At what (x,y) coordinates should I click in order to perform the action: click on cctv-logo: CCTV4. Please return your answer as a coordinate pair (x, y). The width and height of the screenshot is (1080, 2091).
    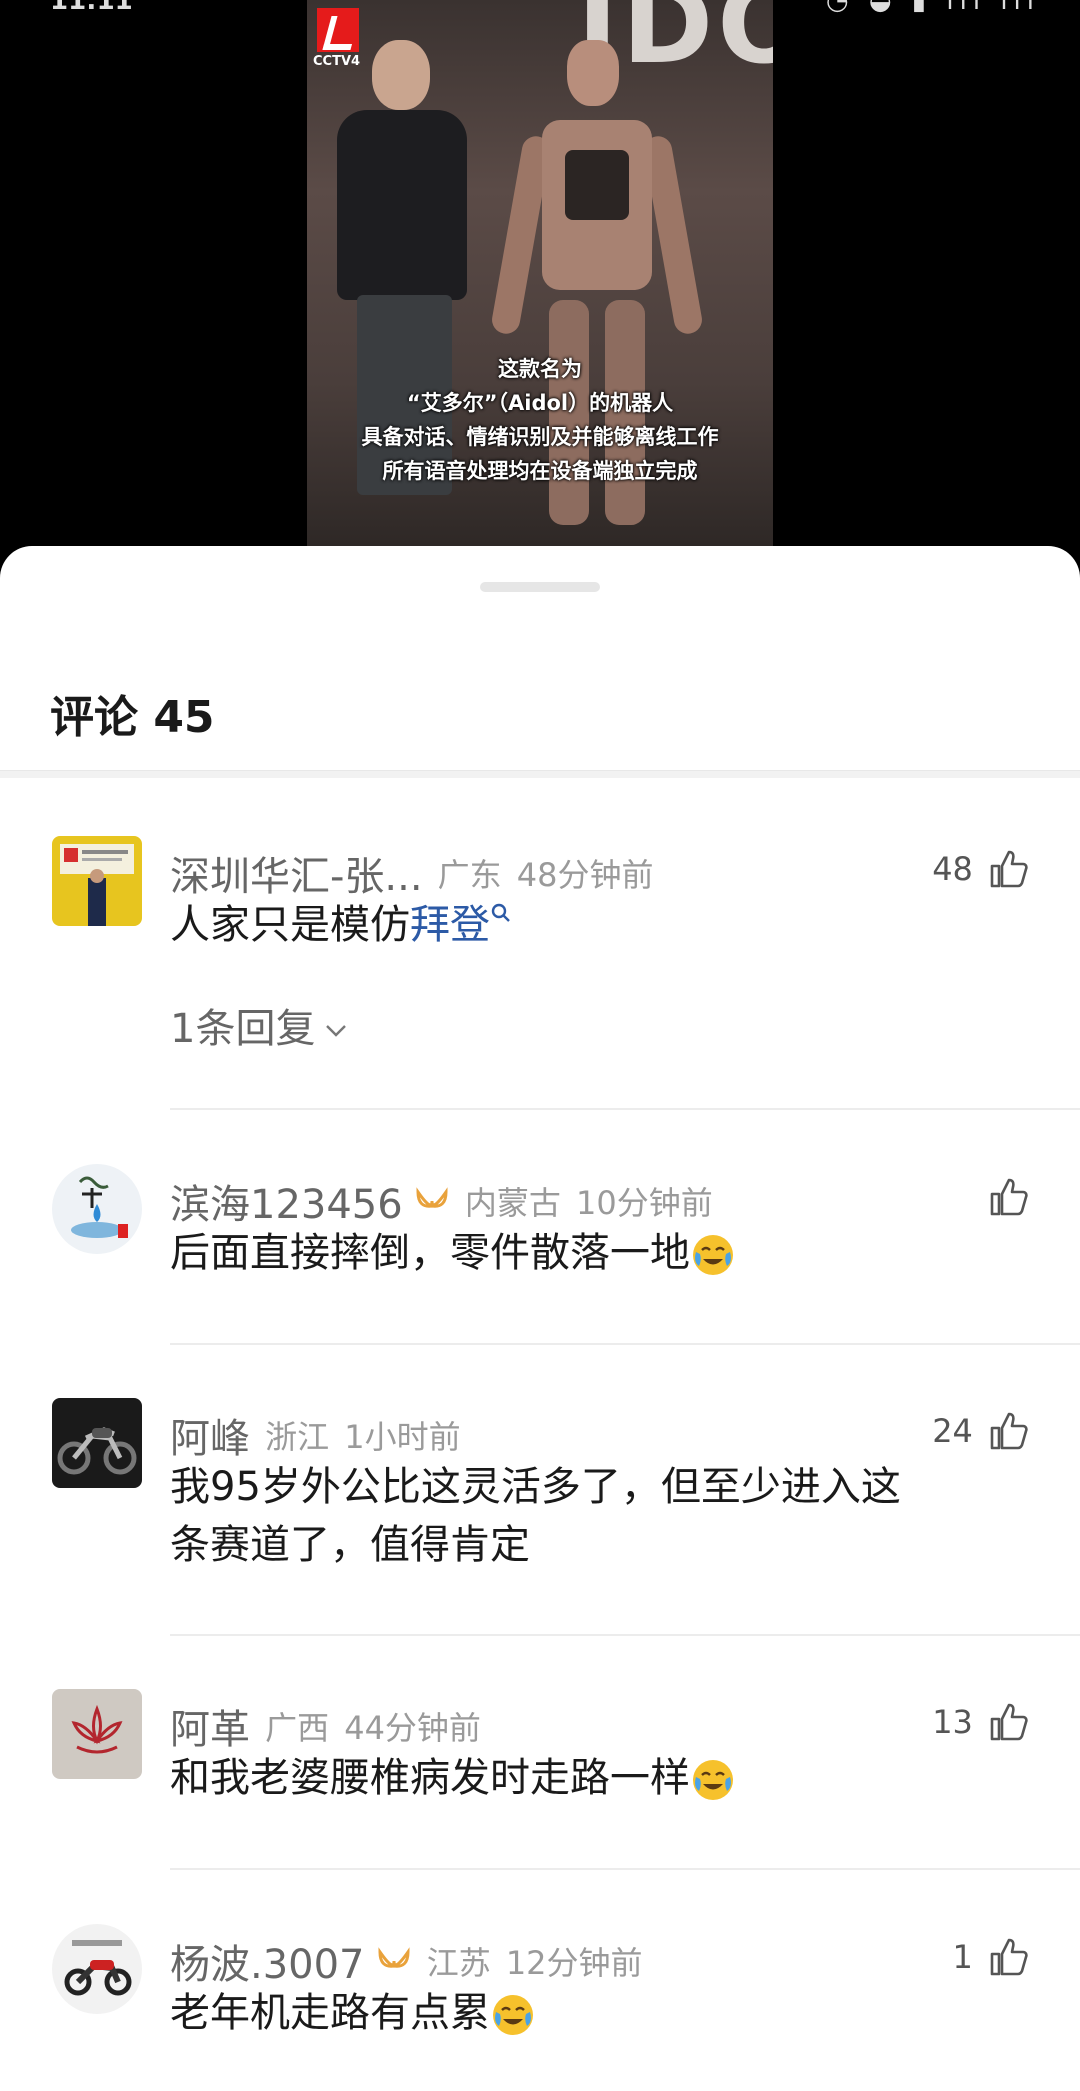
    Looking at the image, I should click on (339, 38).